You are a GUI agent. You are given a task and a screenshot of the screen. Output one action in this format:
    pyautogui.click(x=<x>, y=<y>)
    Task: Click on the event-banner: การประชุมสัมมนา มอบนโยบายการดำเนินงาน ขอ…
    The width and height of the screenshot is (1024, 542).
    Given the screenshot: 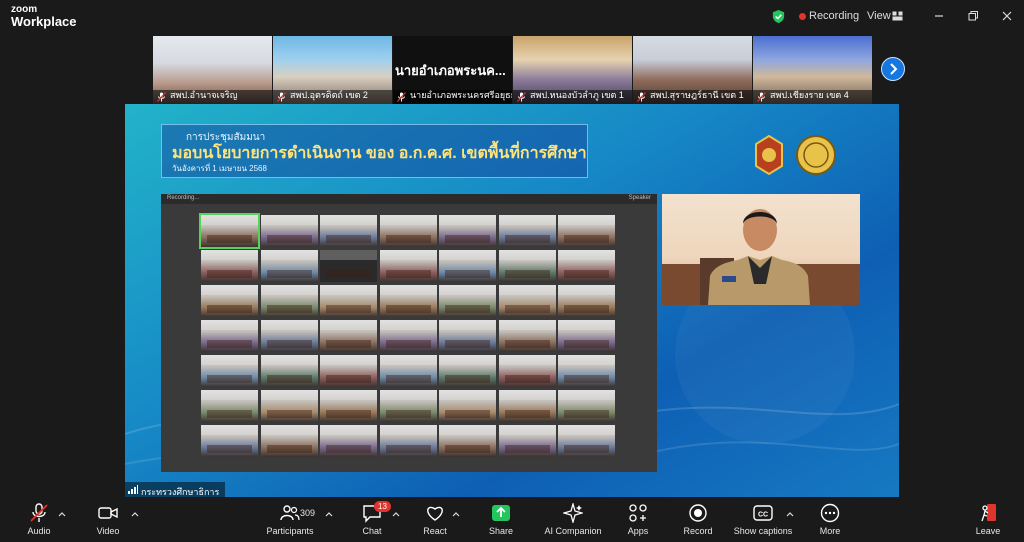 What is the action you would take?
    pyautogui.click(x=374, y=151)
    